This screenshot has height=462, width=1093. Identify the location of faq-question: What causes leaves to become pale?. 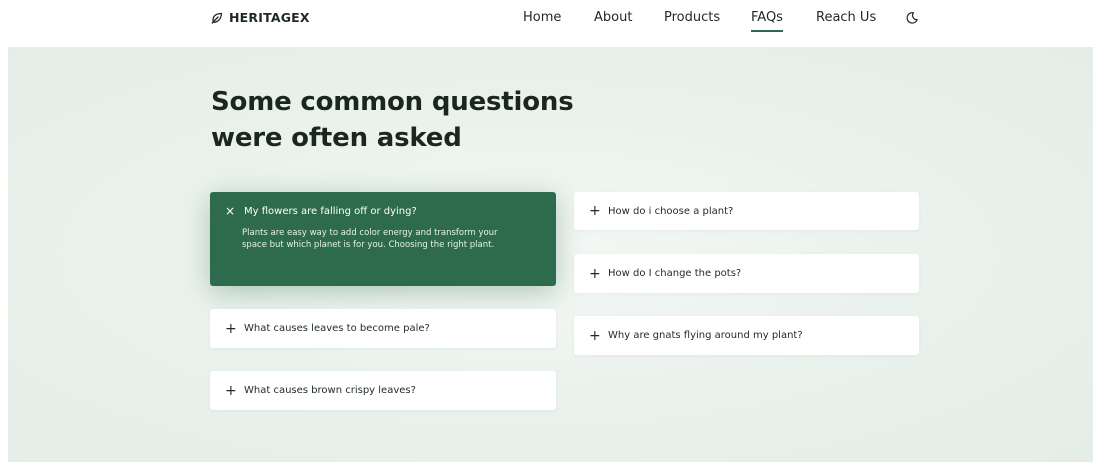
(337, 328).